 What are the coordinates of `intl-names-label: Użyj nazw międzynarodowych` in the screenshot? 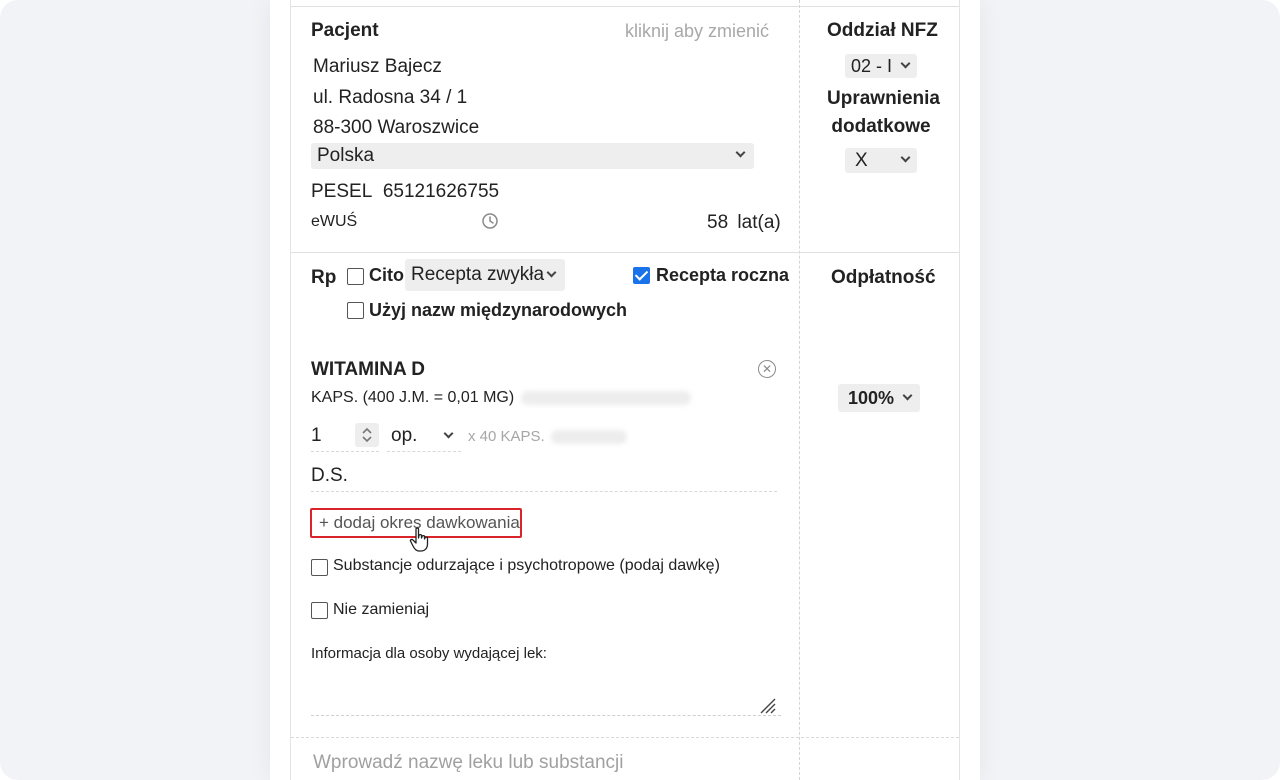 It's located at (498, 310).